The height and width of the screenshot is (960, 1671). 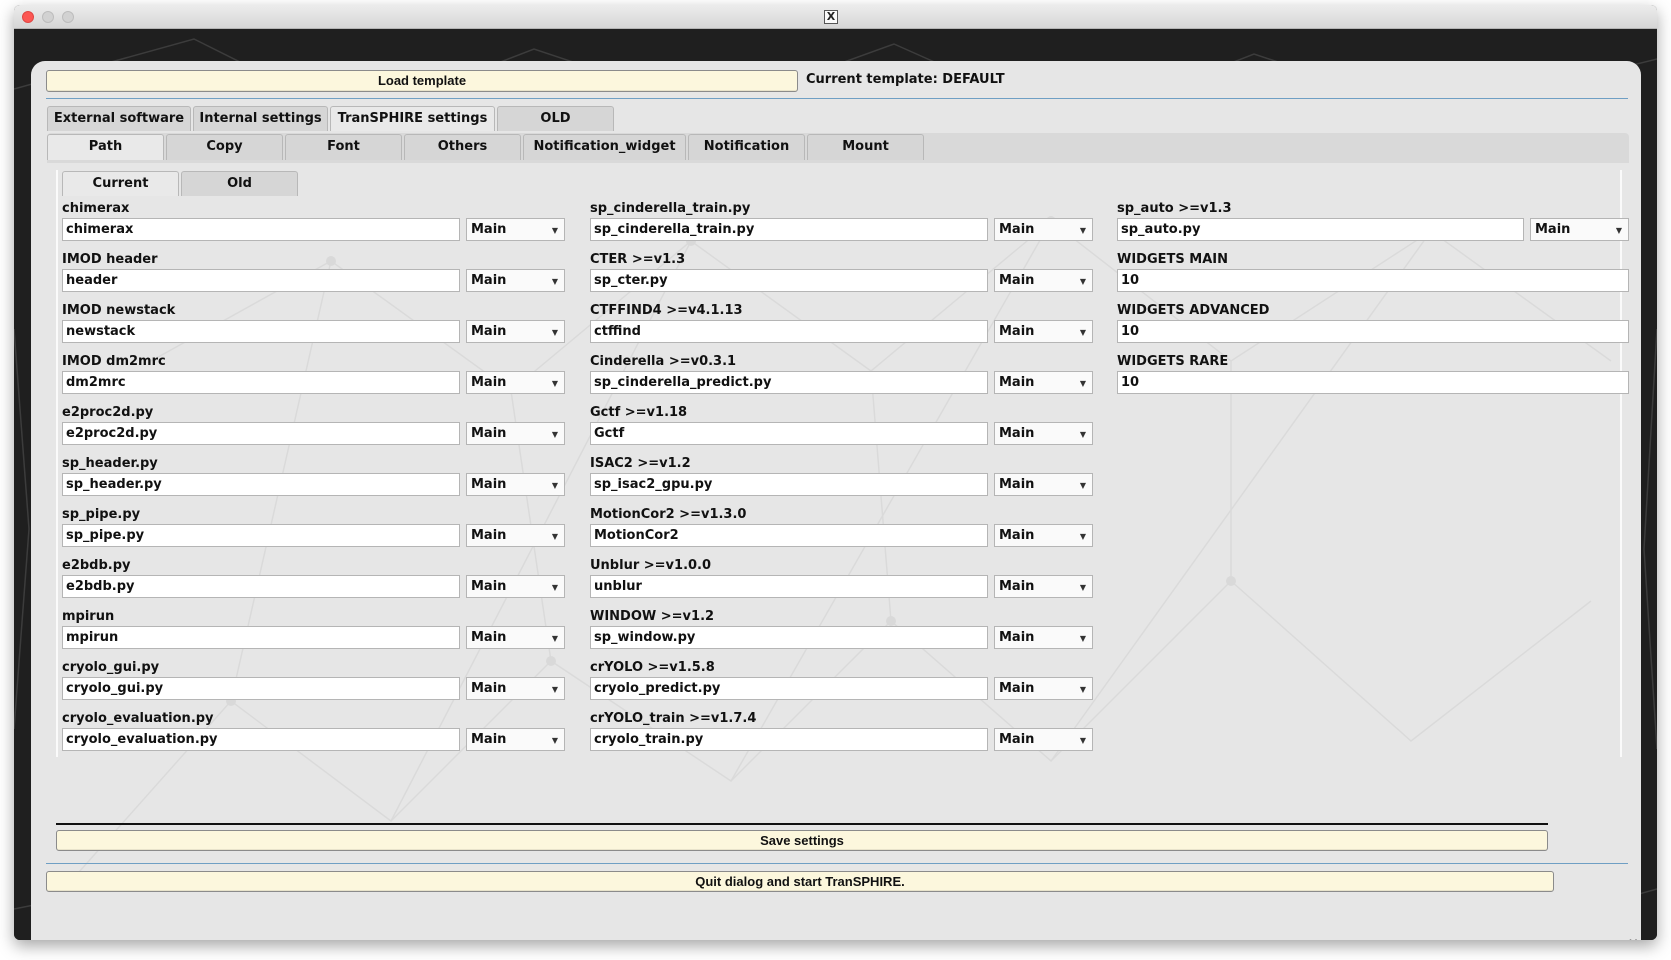 I want to click on resize-grip-icon, so click(x=1632, y=939).